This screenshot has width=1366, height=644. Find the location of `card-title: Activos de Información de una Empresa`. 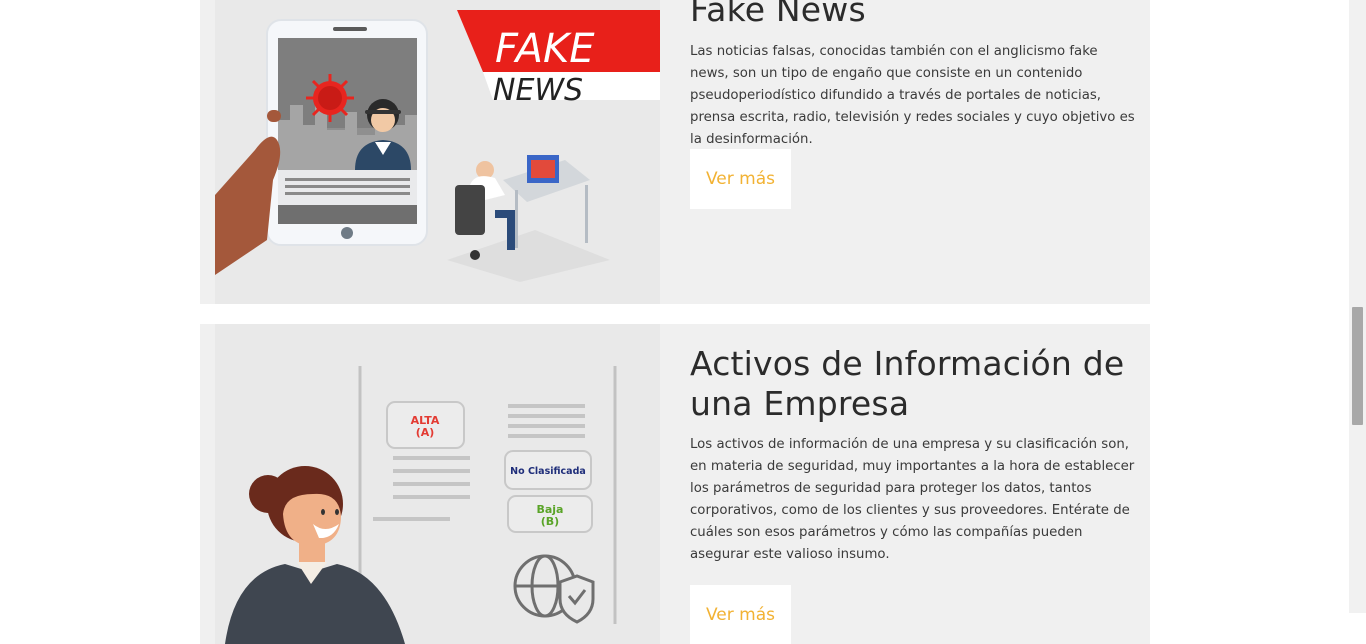

card-title: Activos de Información de una Empresa is located at coordinates (907, 383).